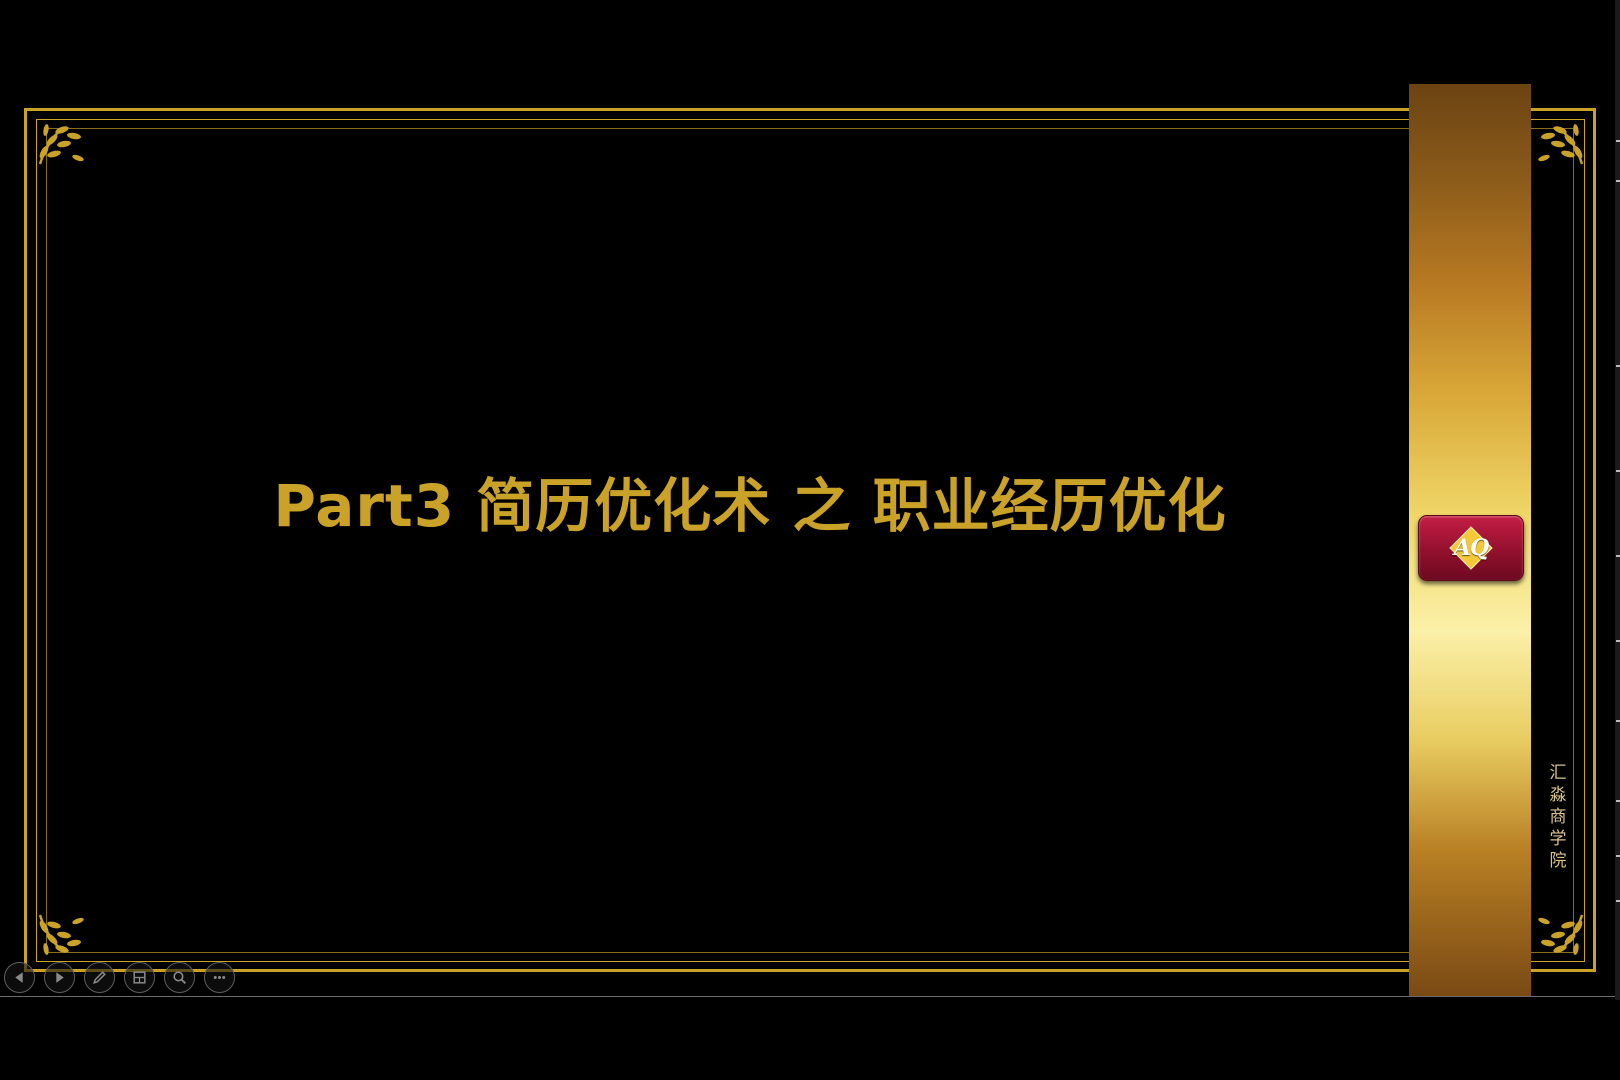  I want to click on aq-badge-text: AQ, so click(1471, 548).